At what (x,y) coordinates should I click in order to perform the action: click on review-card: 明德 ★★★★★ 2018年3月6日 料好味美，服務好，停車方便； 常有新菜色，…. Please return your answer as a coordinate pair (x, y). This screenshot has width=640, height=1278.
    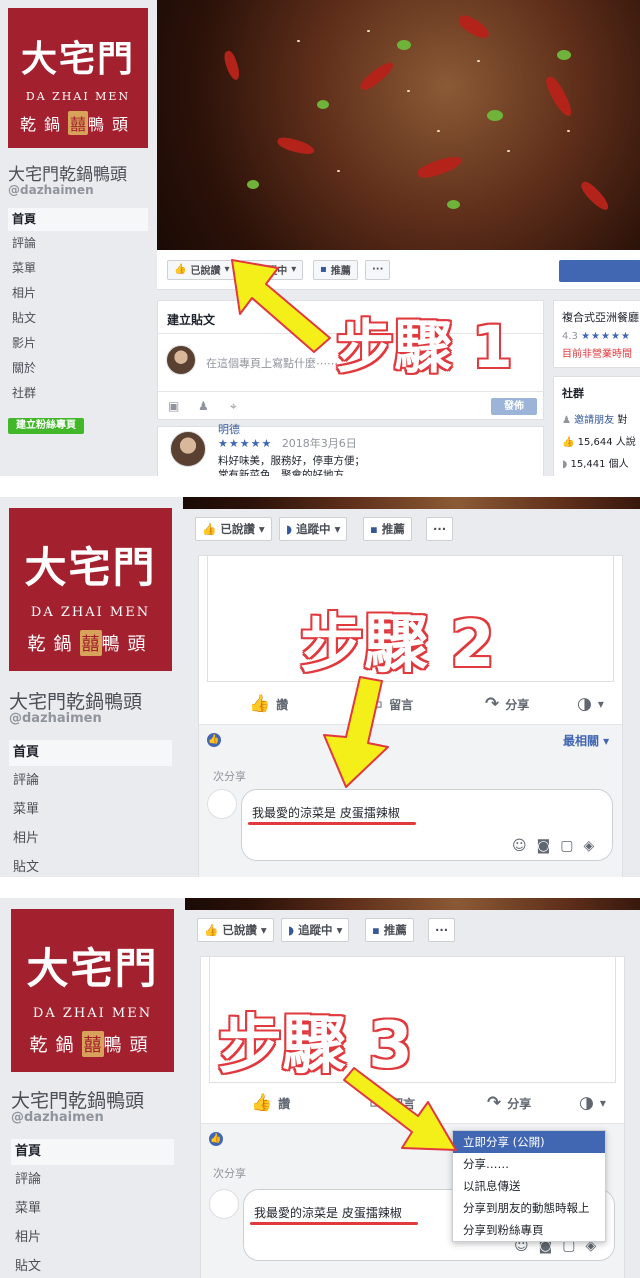
    Looking at the image, I should click on (350, 449).